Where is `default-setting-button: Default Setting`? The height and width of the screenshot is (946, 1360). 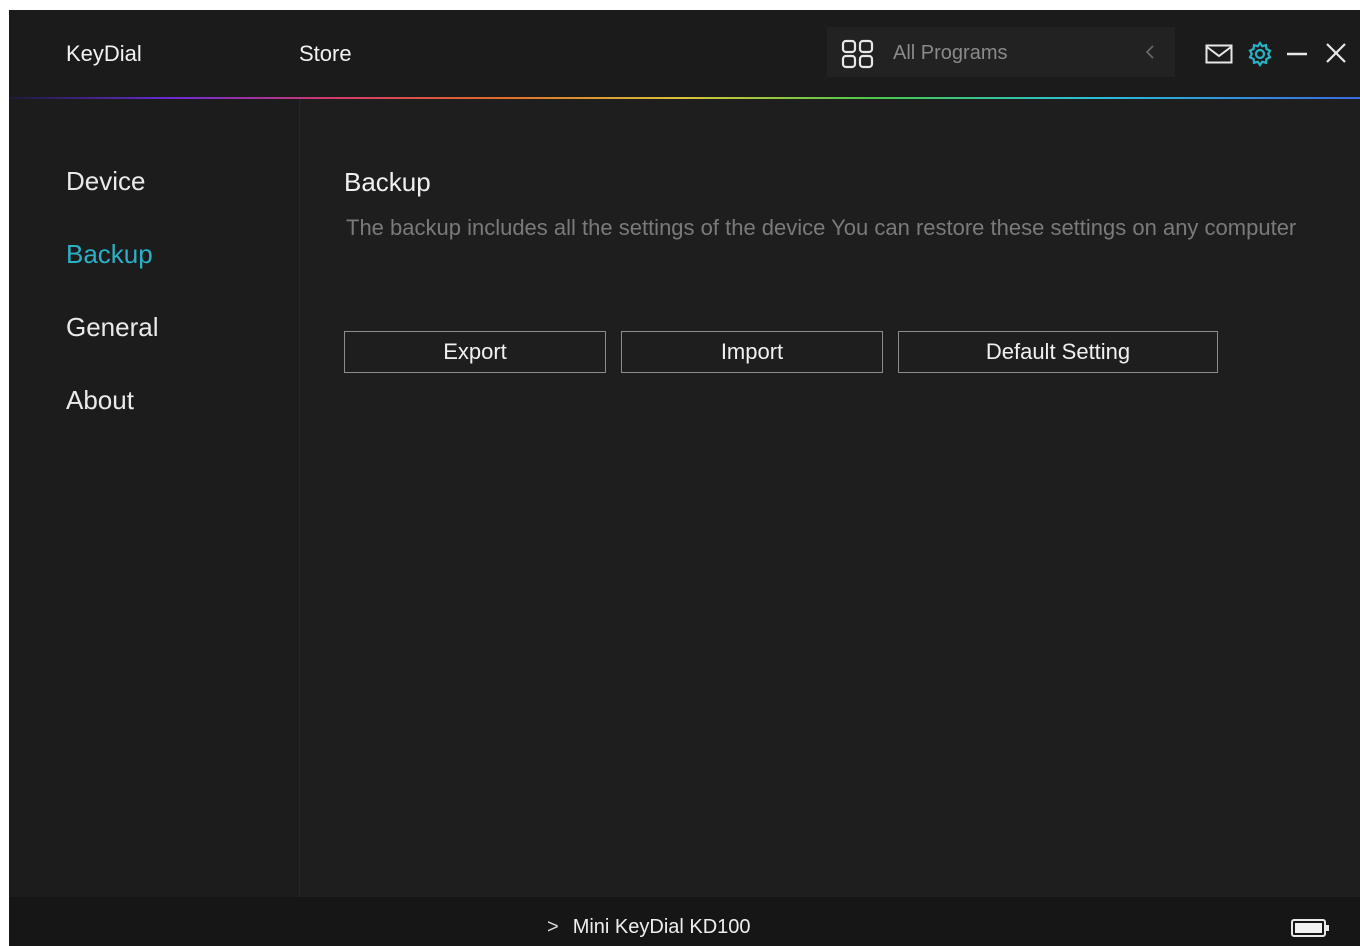
default-setting-button: Default Setting is located at coordinates (1058, 352).